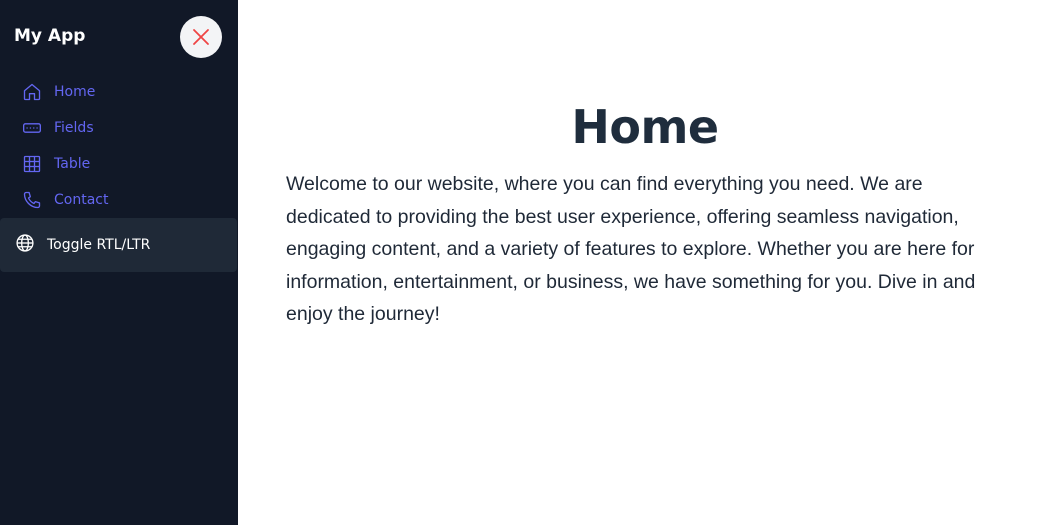 The height and width of the screenshot is (525, 1052). I want to click on close-icon, so click(201, 37).